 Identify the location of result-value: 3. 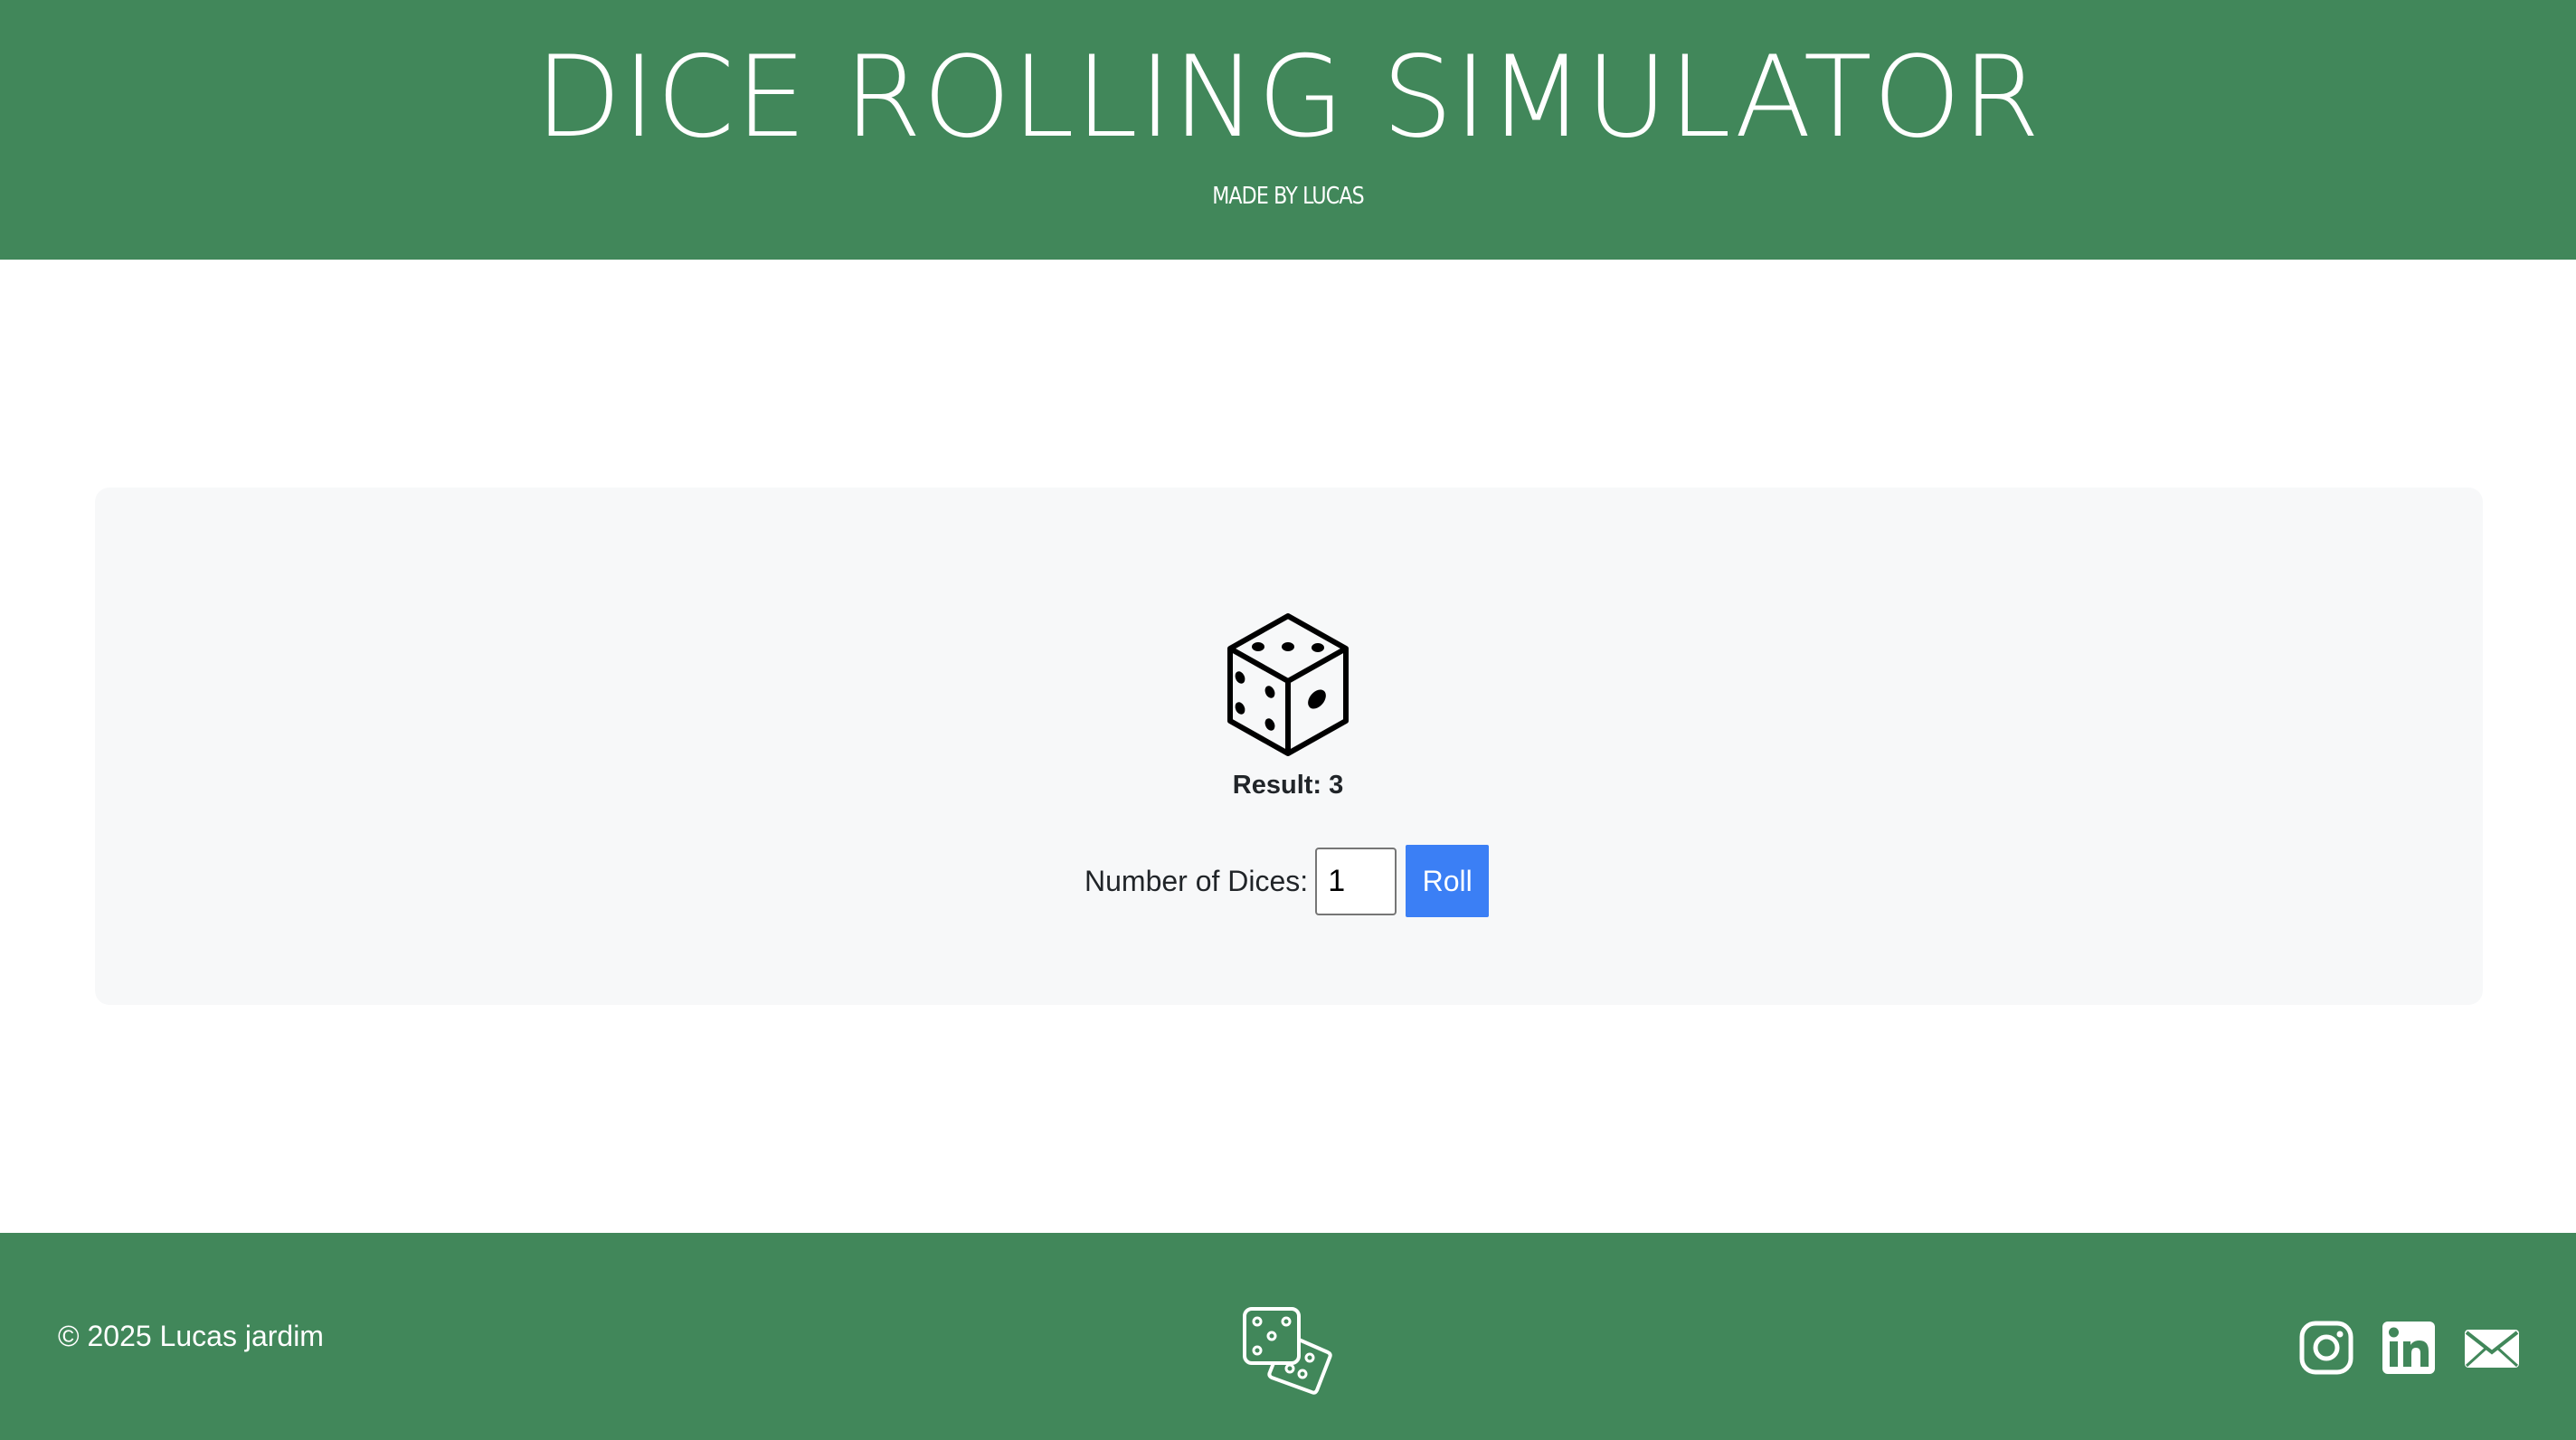
(1337, 785).